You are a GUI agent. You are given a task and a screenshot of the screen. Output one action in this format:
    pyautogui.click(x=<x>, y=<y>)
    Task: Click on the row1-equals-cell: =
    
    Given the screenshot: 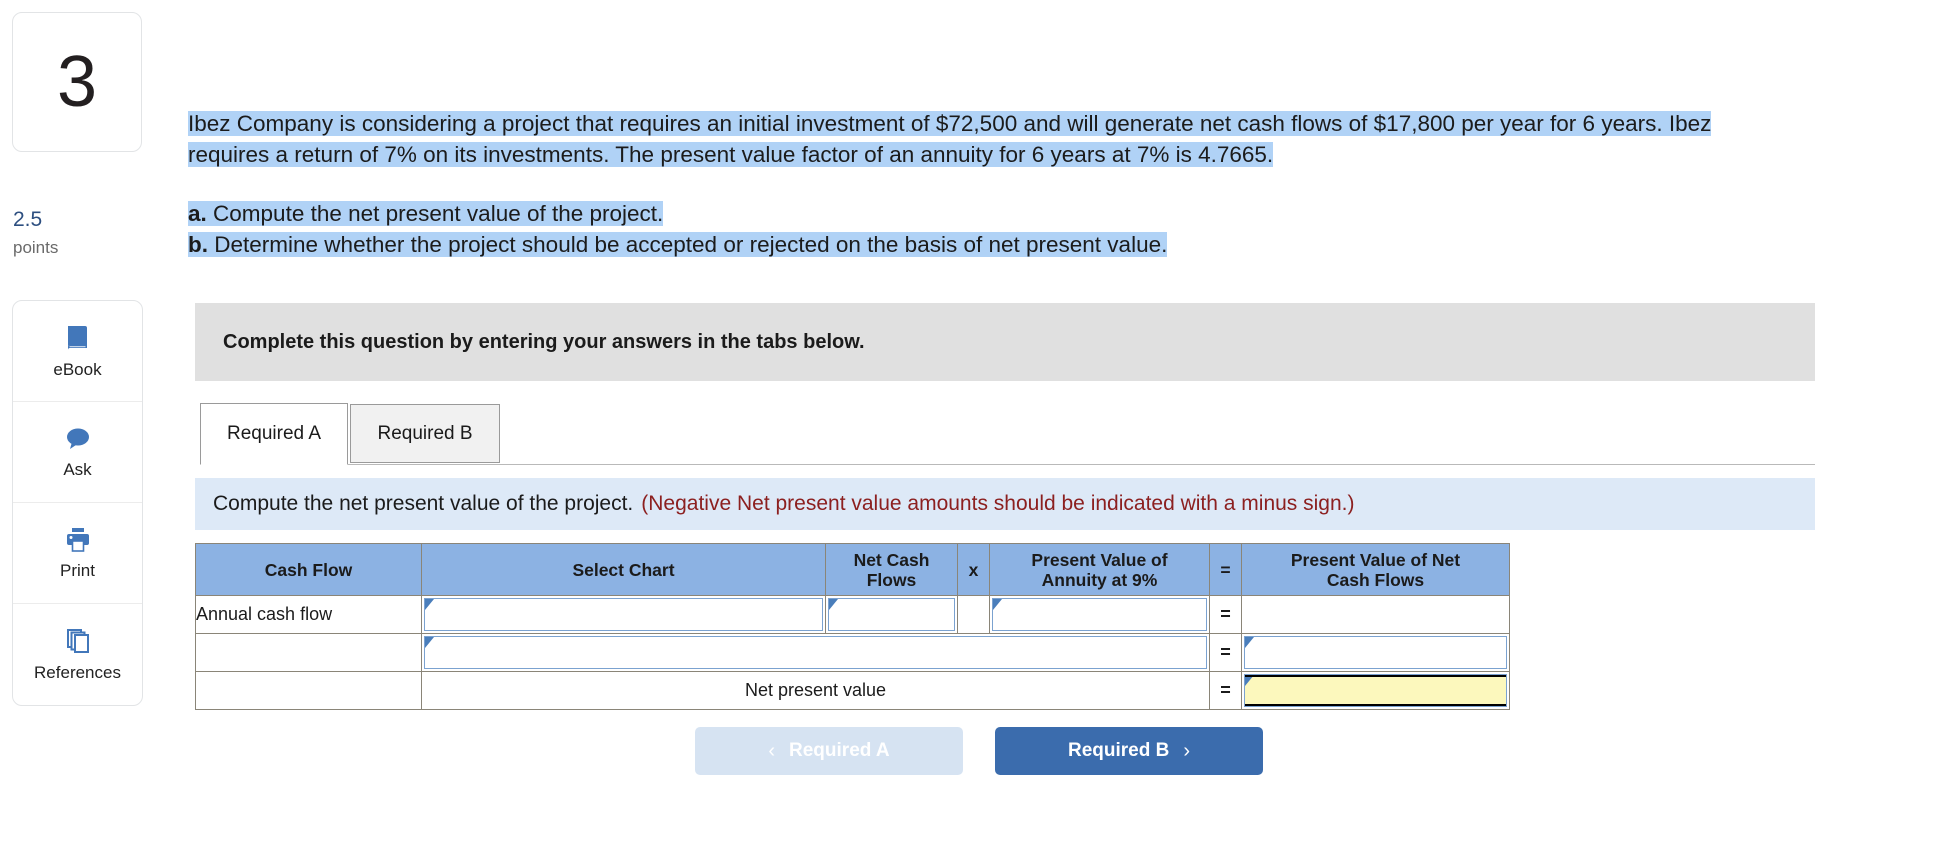 What is the action you would take?
    pyautogui.click(x=1225, y=614)
    